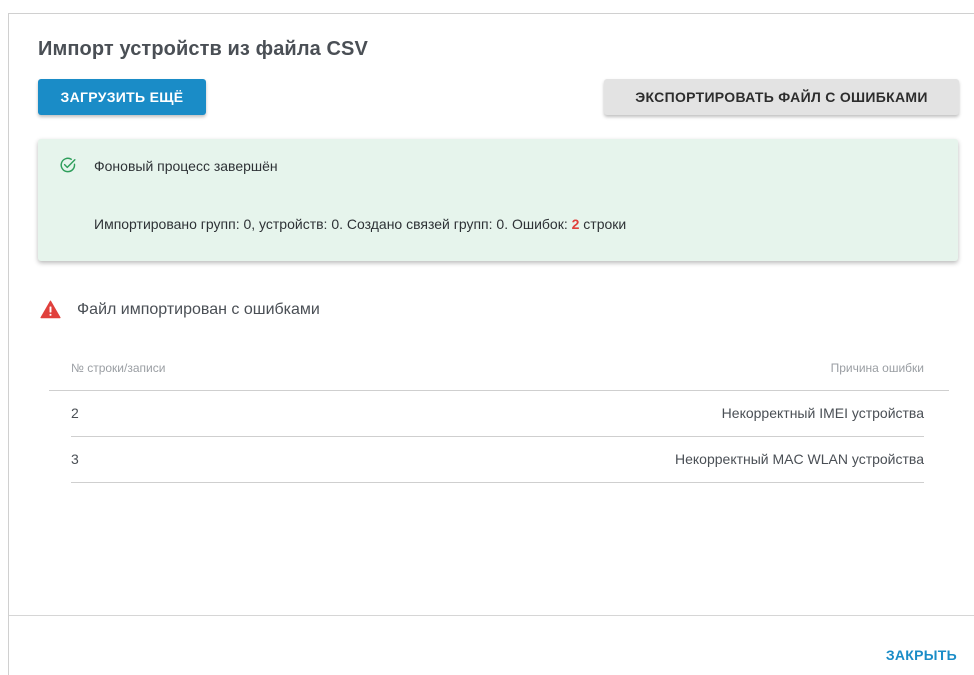 This screenshot has height=675, width=974. What do you see at coordinates (497, 414) in the screenshot?
I see `table-row: 2 Некорректный IMEI устройства` at bounding box center [497, 414].